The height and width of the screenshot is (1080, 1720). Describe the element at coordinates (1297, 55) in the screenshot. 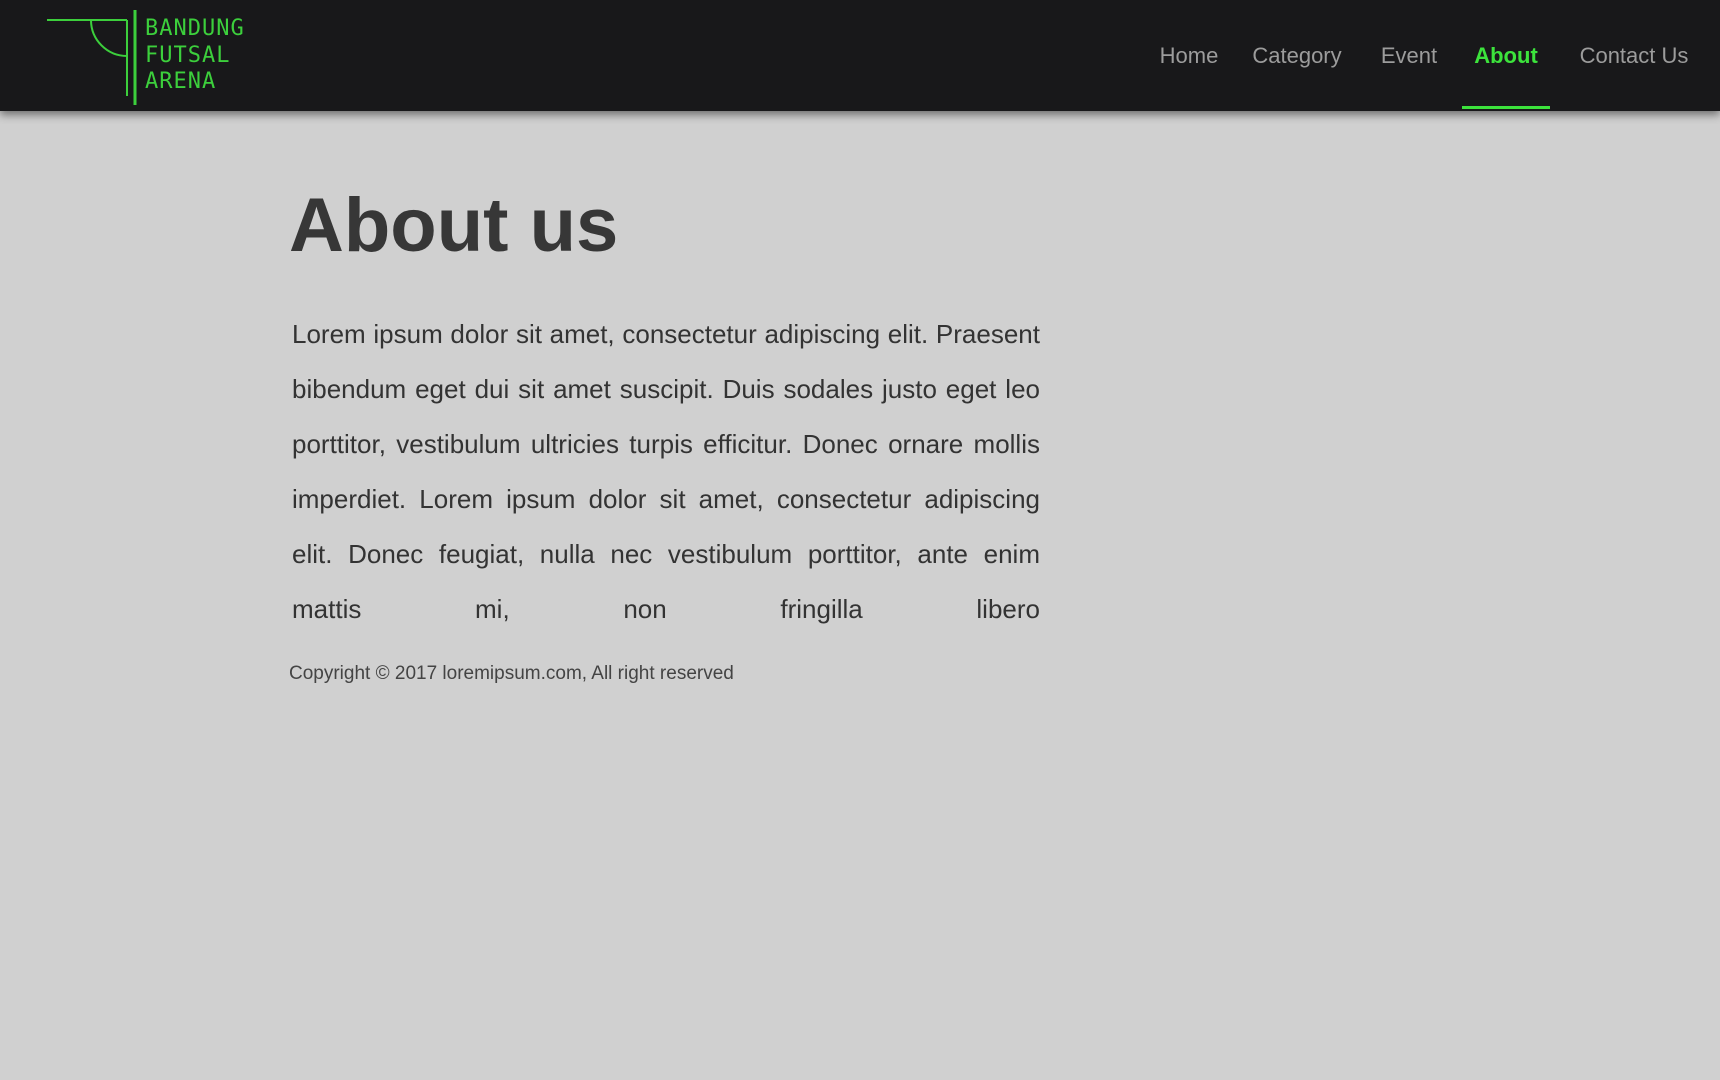

I see `nav-category: Category` at that location.